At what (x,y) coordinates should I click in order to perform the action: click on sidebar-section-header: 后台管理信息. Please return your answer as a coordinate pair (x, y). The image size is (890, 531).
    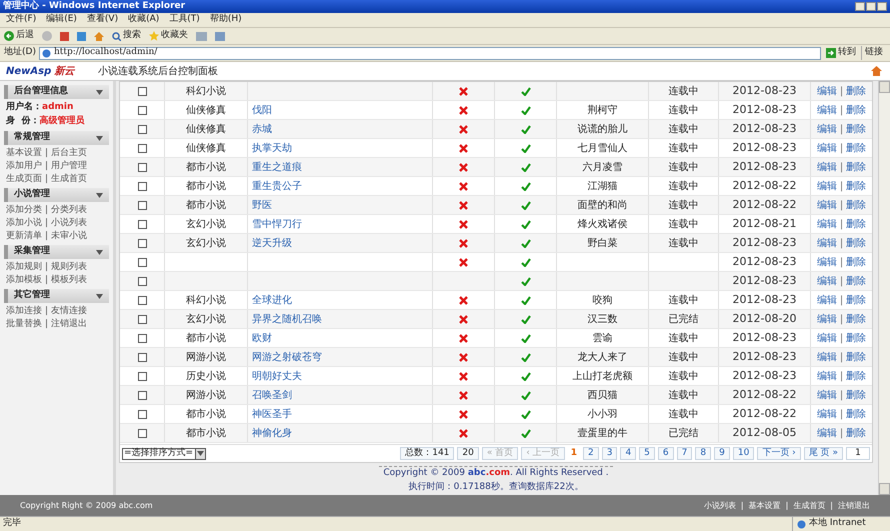
    Looking at the image, I should click on (56, 92).